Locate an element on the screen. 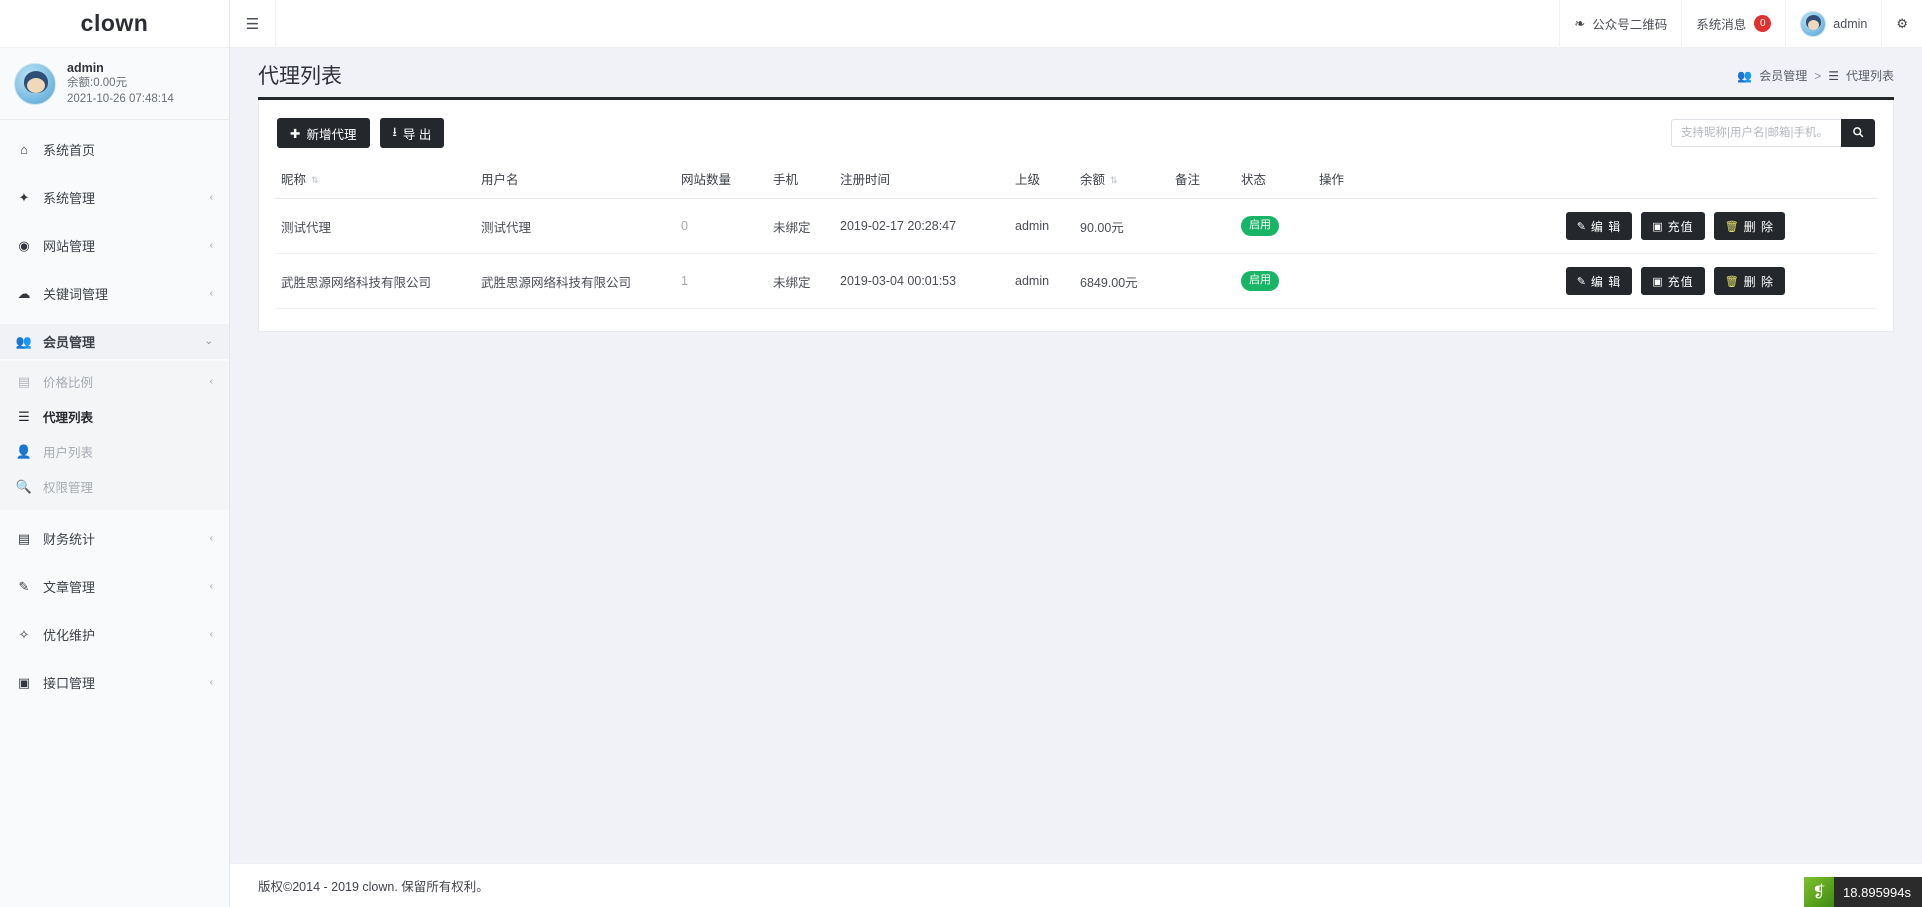  user-menu: admin is located at coordinates (1833, 24).